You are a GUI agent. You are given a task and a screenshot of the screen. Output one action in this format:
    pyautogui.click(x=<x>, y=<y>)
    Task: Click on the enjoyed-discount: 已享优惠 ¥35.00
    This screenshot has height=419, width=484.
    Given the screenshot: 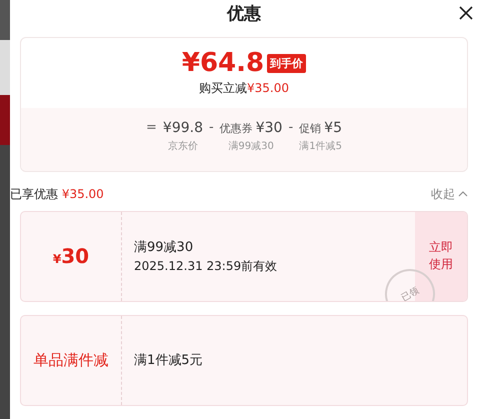 What is the action you would take?
    pyautogui.click(x=57, y=194)
    